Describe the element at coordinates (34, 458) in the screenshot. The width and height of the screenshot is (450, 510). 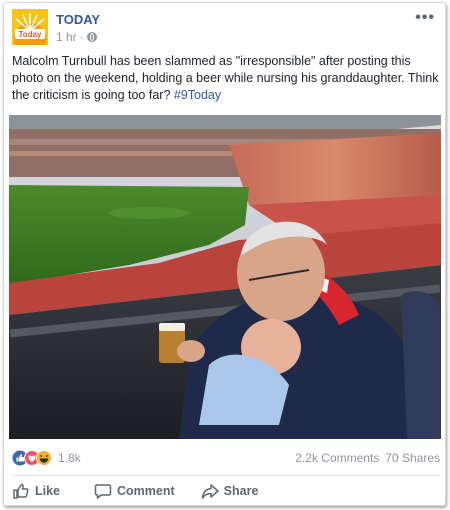
I see `reaction-icons` at that location.